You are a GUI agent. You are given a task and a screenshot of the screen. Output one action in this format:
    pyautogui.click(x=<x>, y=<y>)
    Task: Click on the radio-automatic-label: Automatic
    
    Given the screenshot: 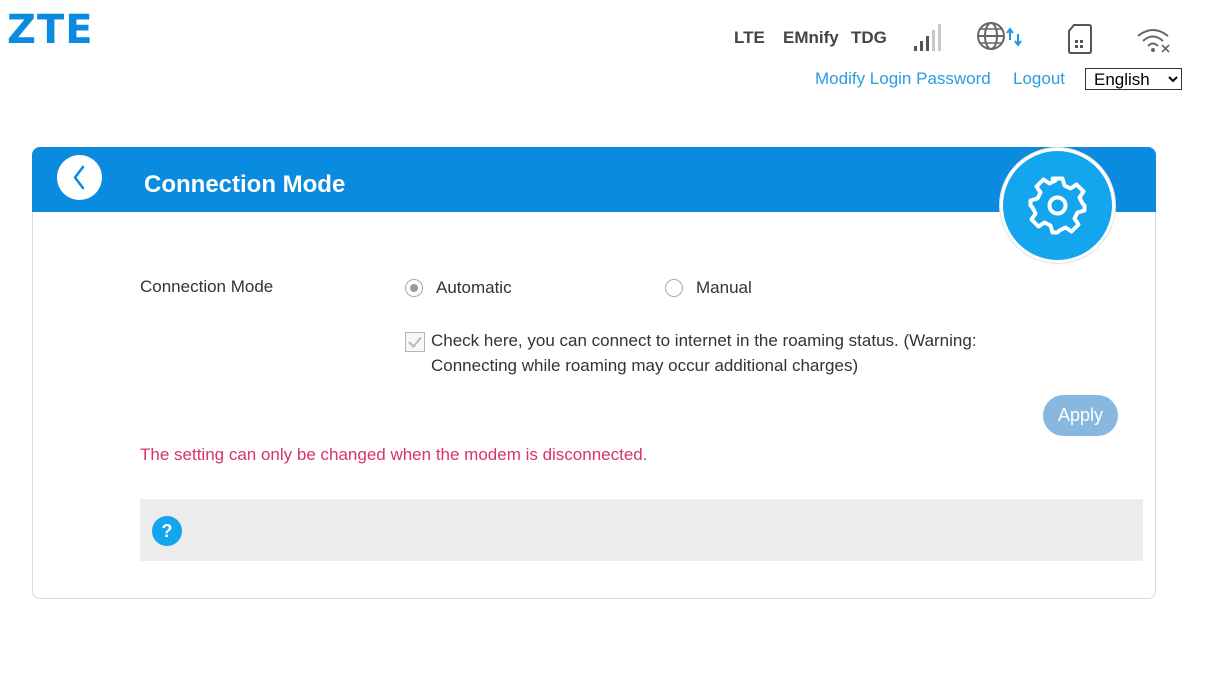 What is the action you would take?
    pyautogui.click(x=474, y=287)
    